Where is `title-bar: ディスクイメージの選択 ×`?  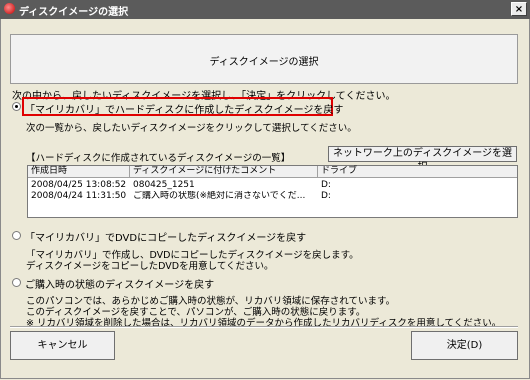
title-bar: ディスクイメージの選択 × is located at coordinates (265, 9).